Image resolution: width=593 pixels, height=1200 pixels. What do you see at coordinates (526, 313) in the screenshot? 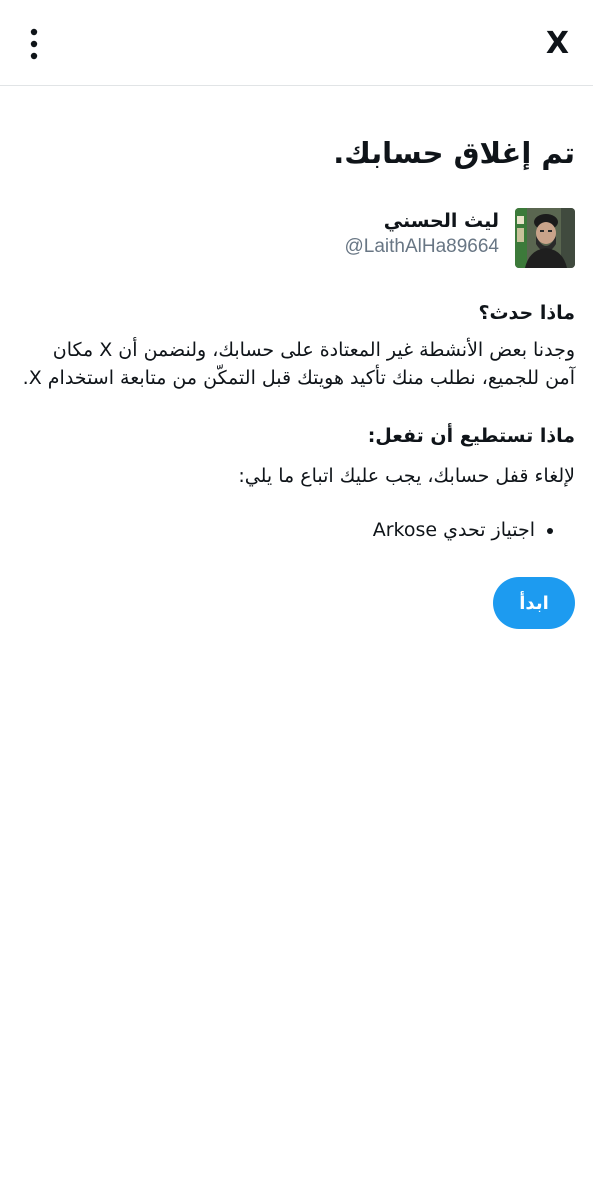
I see `what-happened-heading: ماذا حدث؟` at bounding box center [526, 313].